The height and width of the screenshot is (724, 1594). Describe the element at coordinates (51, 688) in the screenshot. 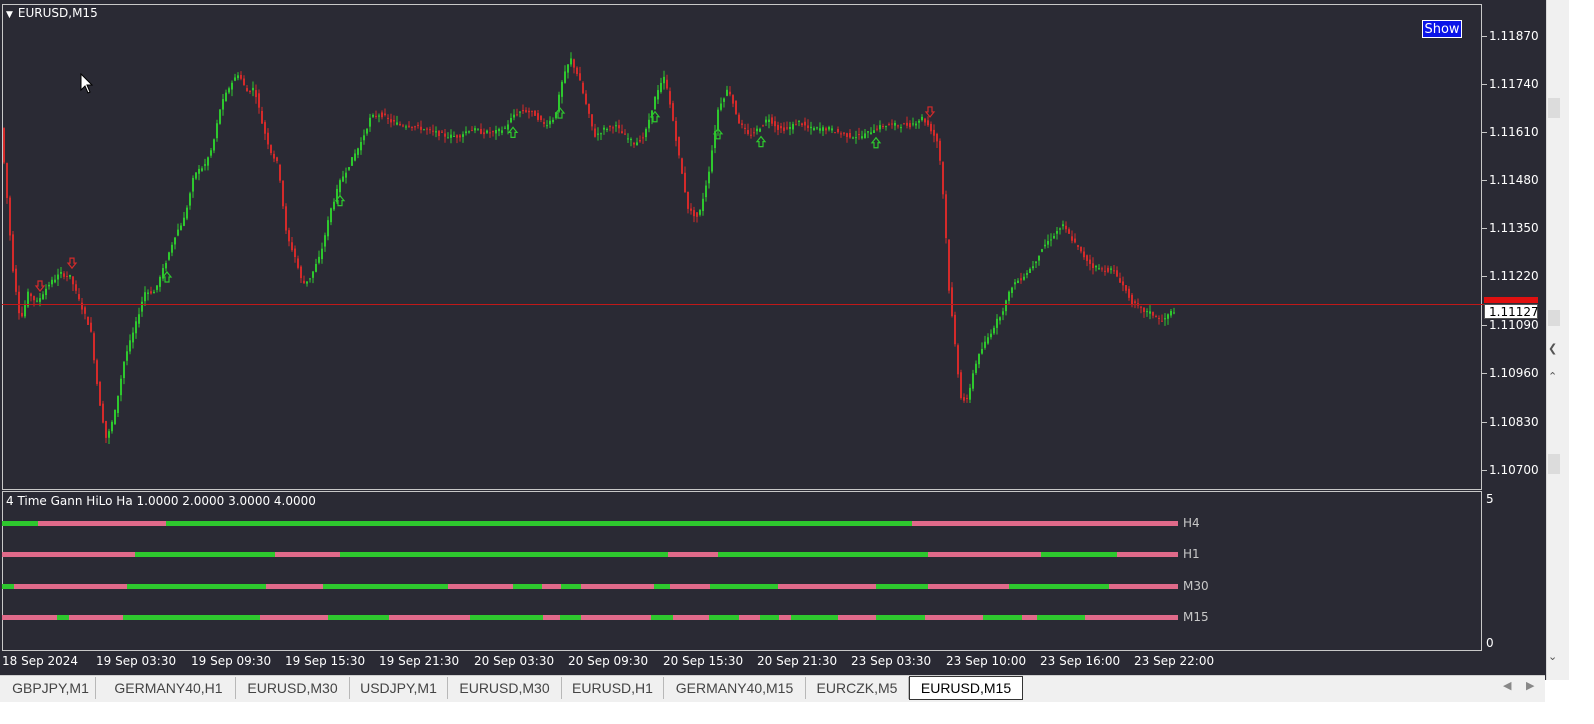

I see `chart-tab: GBPJPY,M1` at that location.